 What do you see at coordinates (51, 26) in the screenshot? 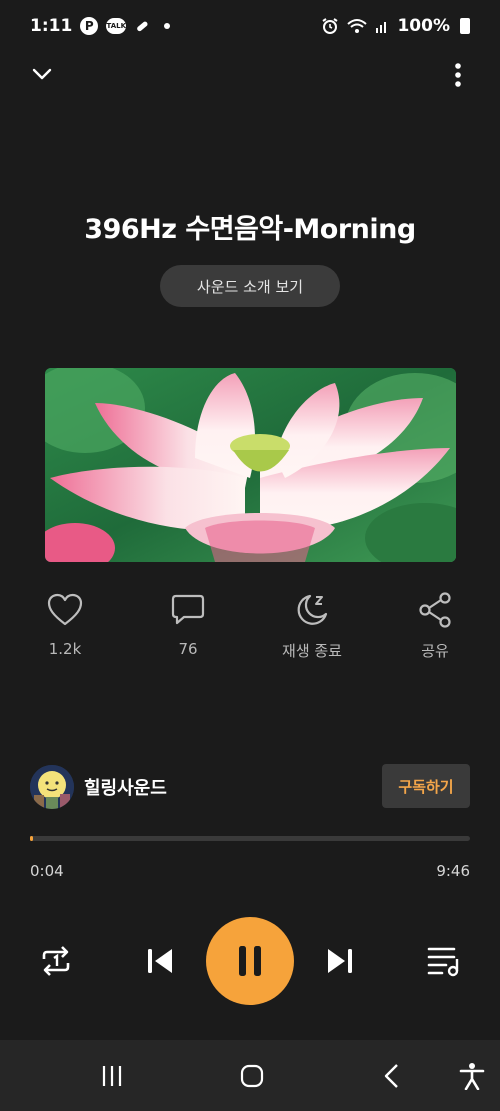
I see `status-time: 1:11` at bounding box center [51, 26].